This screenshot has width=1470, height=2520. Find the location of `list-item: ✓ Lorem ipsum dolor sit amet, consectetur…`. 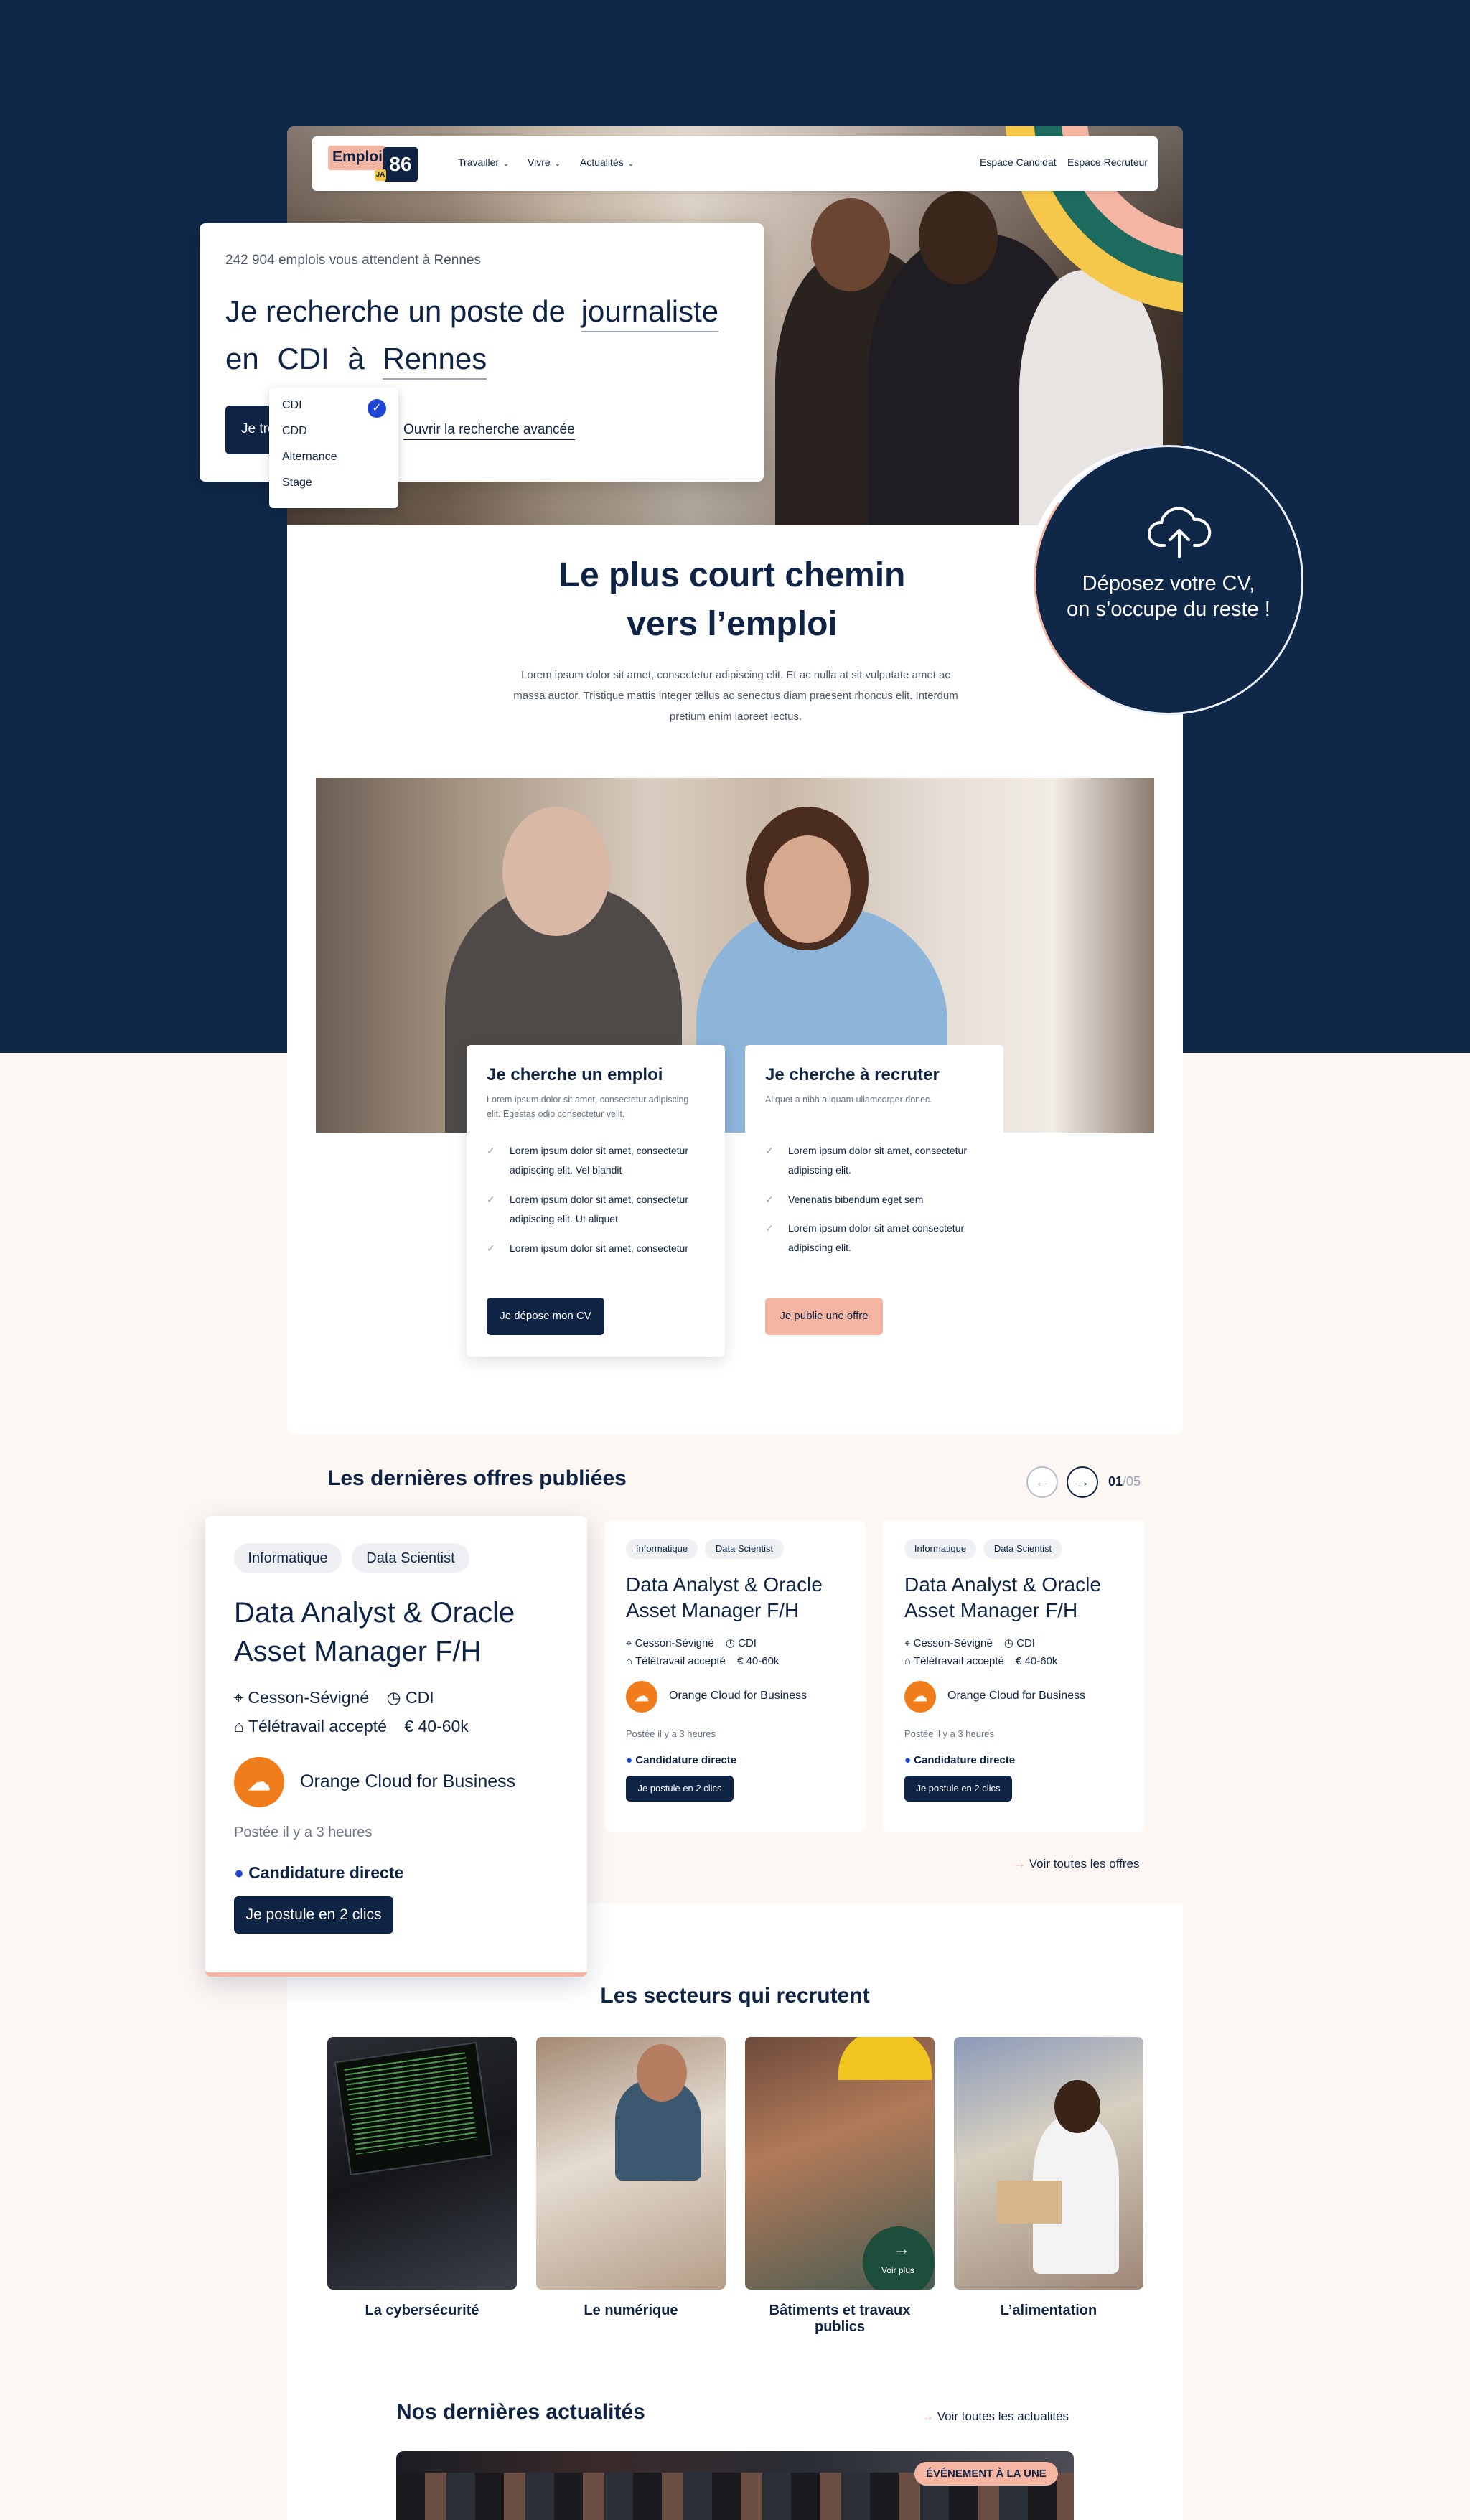

list-item: ✓ Lorem ipsum dolor sit amet, consectetur… is located at coordinates (598, 1209).